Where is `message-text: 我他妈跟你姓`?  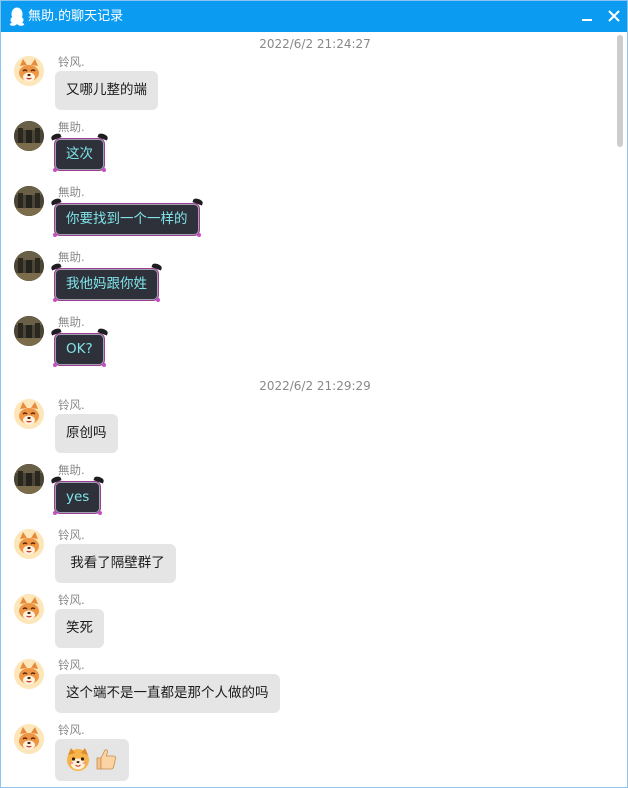
message-text: 我他妈跟你姓 is located at coordinates (106, 284).